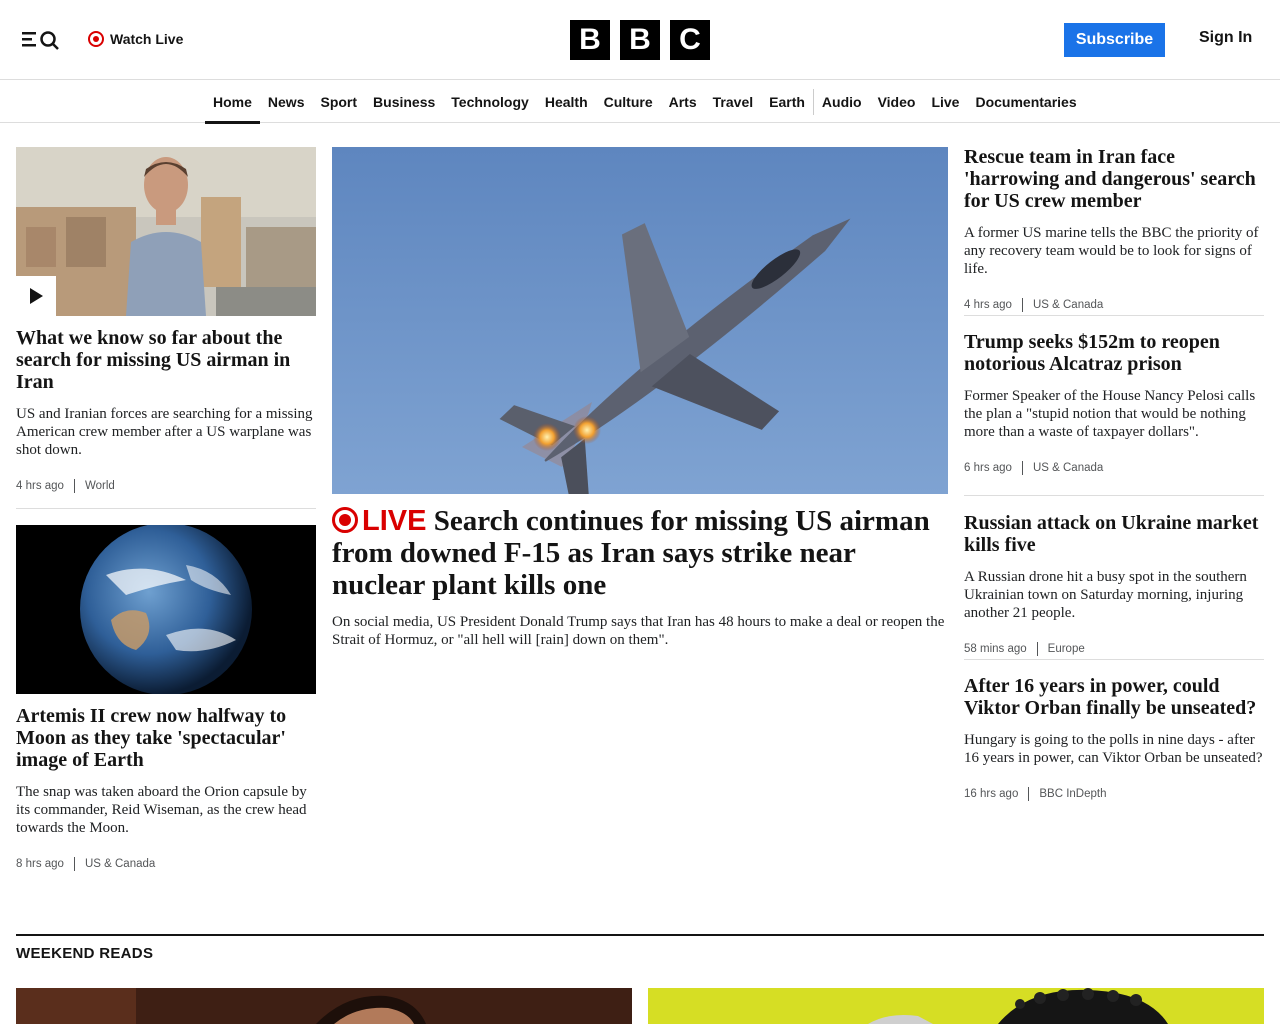  What do you see at coordinates (1114, 305) in the screenshot?
I see `story-meta: 4 hrs ago US & Canada` at bounding box center [1114, 305].